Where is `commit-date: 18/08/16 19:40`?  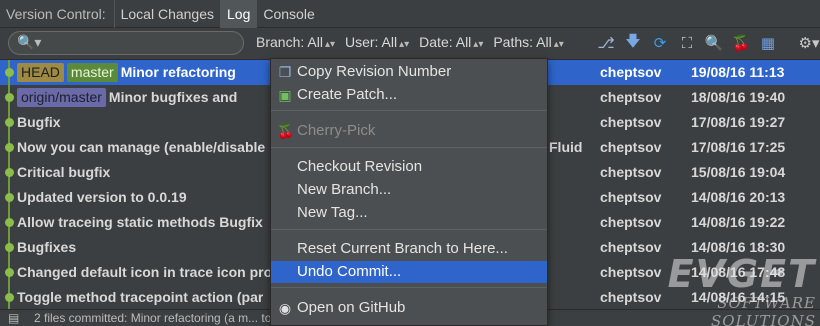
commit-date: 18/08/16 19:40 is located at coordinates (738, 97).